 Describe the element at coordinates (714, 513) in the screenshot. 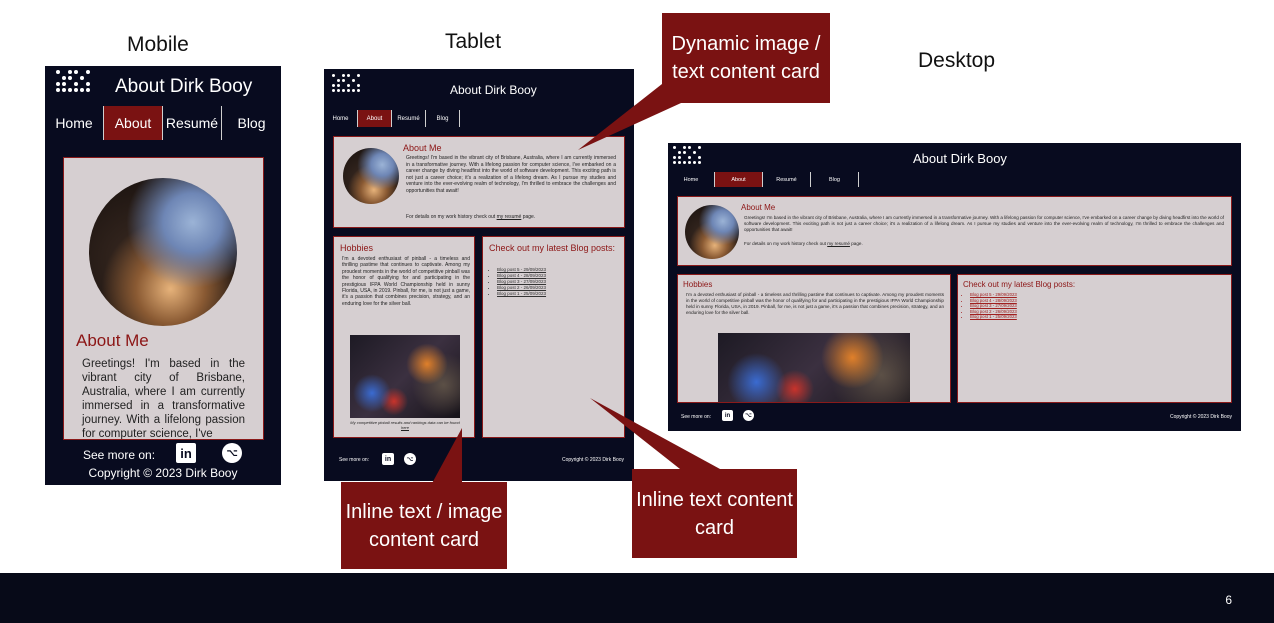

I see `inline-text-card-callout: Inline text content card` at that location.